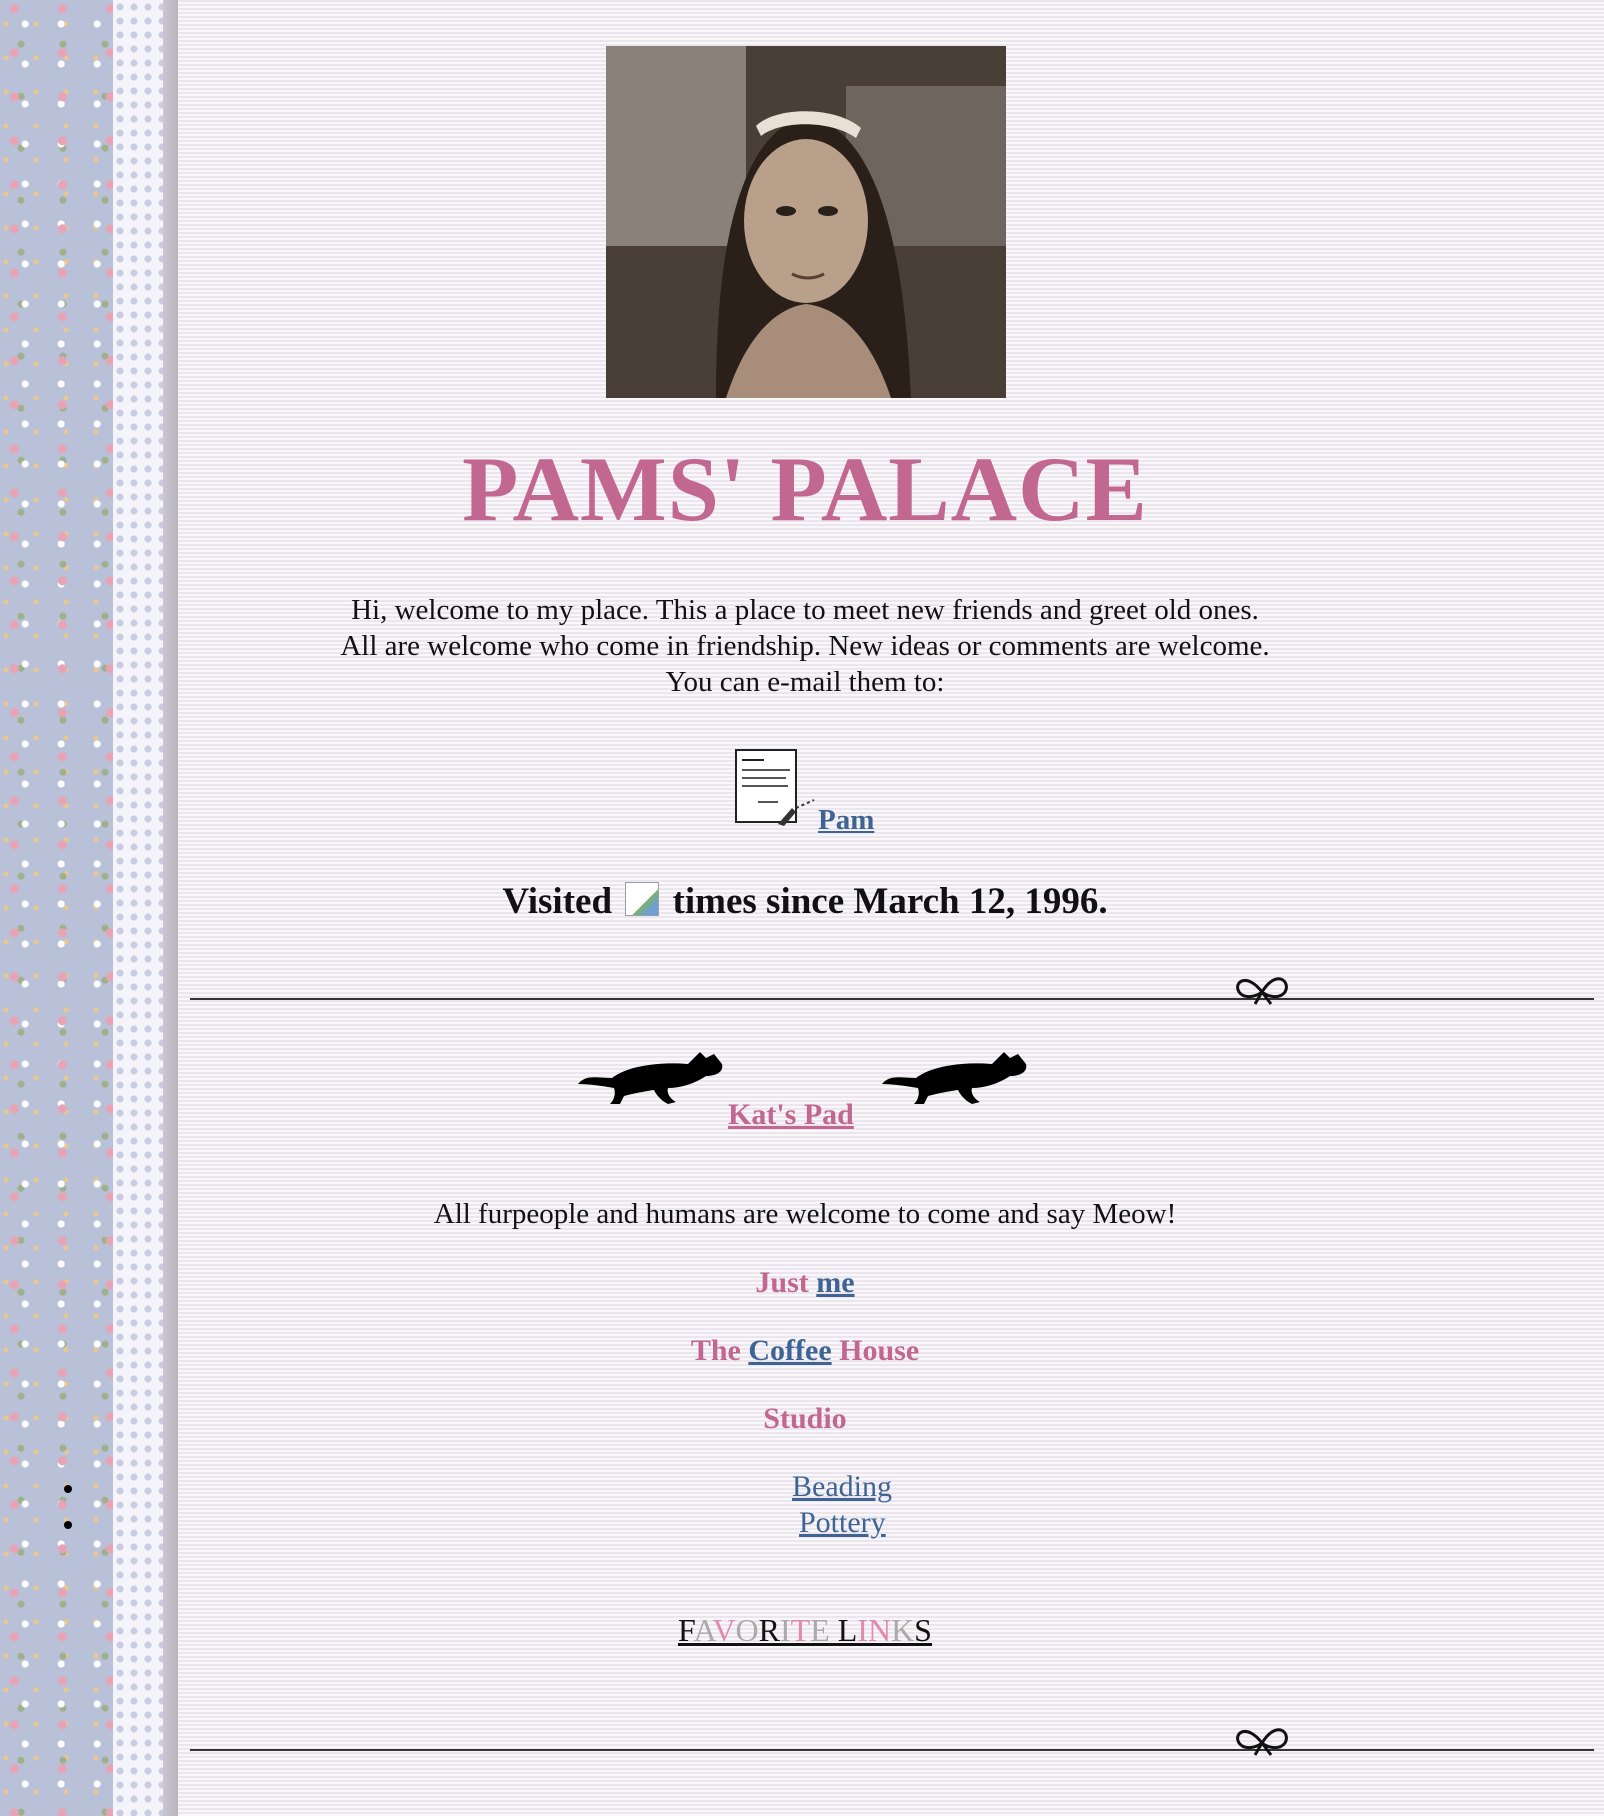  I want to click on favorite-letter: N, so click(879, 1630).